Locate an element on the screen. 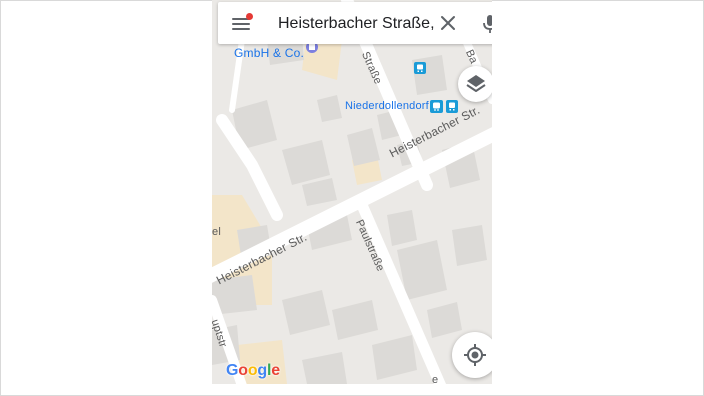 Image resolution: width=704 pixels, height=396 pixels. voice-search-button is located at coordinates (486, 24).